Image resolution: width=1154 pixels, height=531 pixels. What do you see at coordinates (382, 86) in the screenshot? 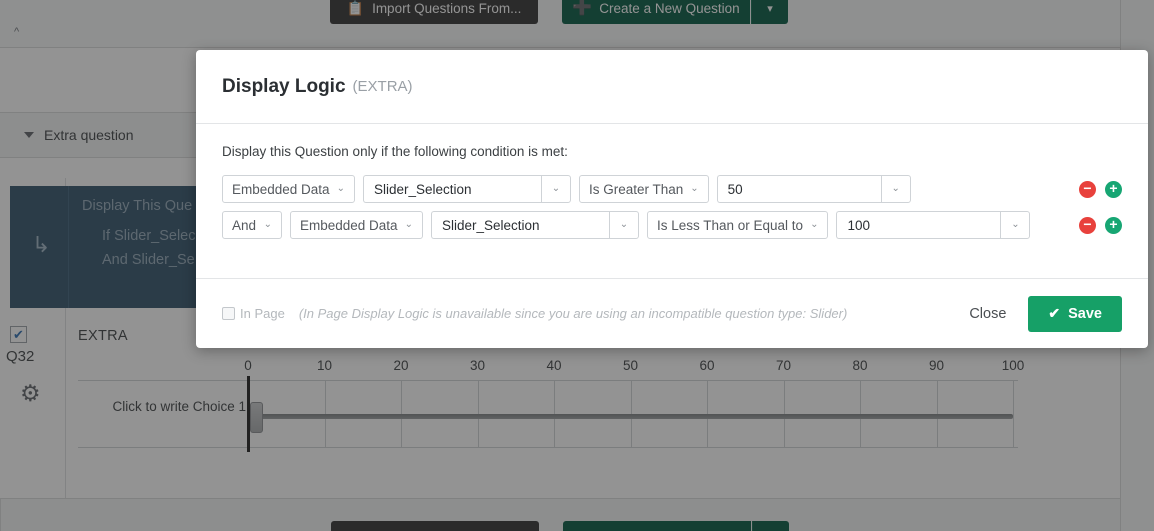
I see `modal-subtitle: (EXTRA)` at bounding box center [382, 86].